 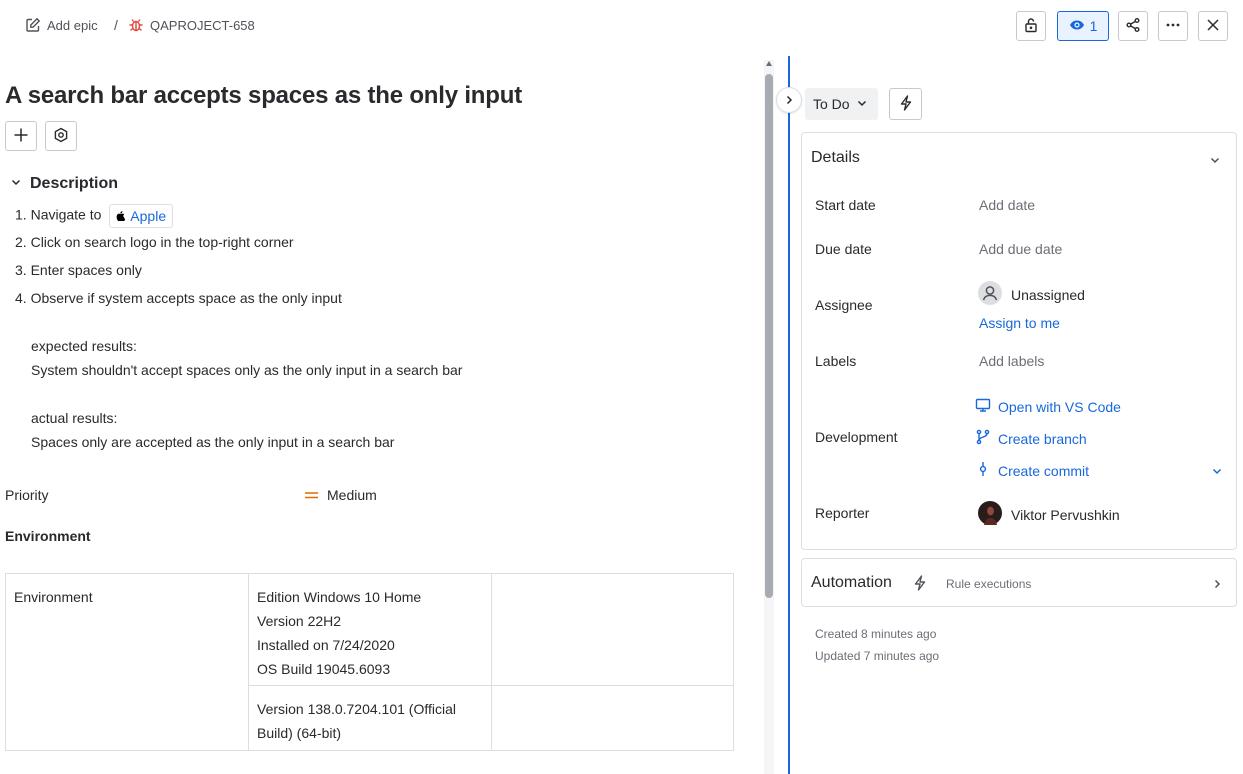 What do you see at coordinates (299, 621) in the screenshot?
I see `cell-line: Version 22H2` at bounding box center [299, 621].